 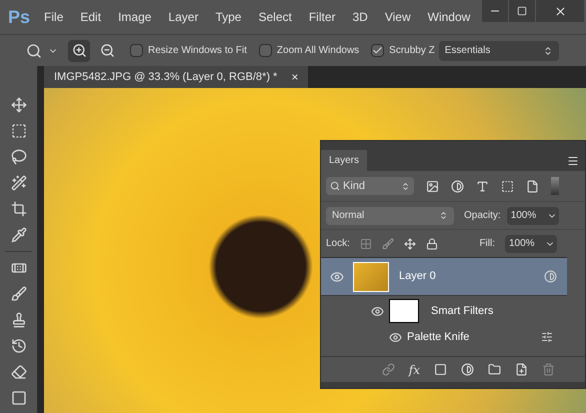 I want to click on filter-mask-thumbnail, so click(x=404, y=311).